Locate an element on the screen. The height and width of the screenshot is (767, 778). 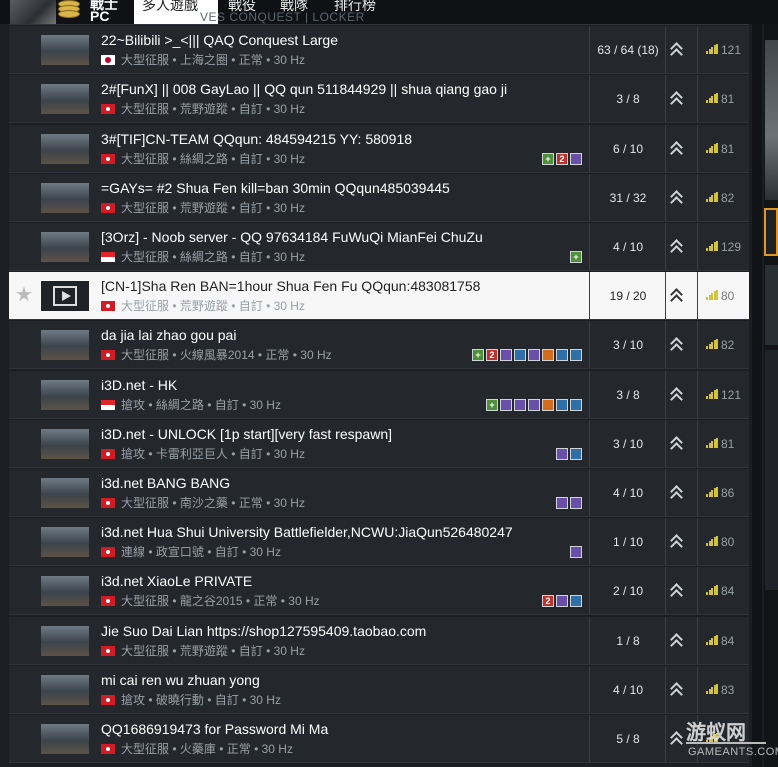
side-map-preview is located at coordinates (771, 120).